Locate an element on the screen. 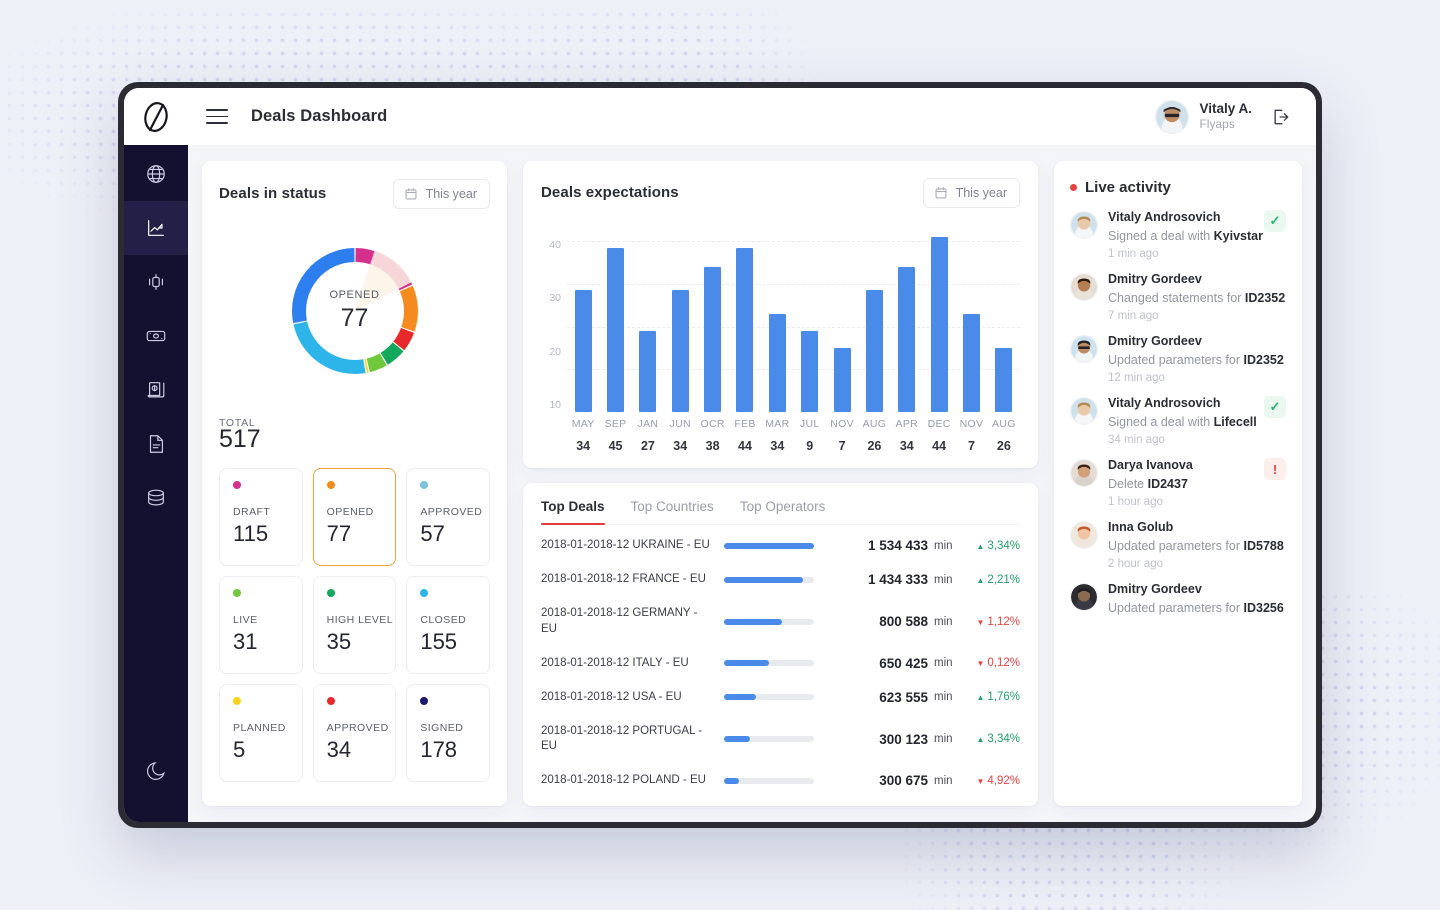  x-axis-tick: SEP 45 is located at coordinates (615, 435).